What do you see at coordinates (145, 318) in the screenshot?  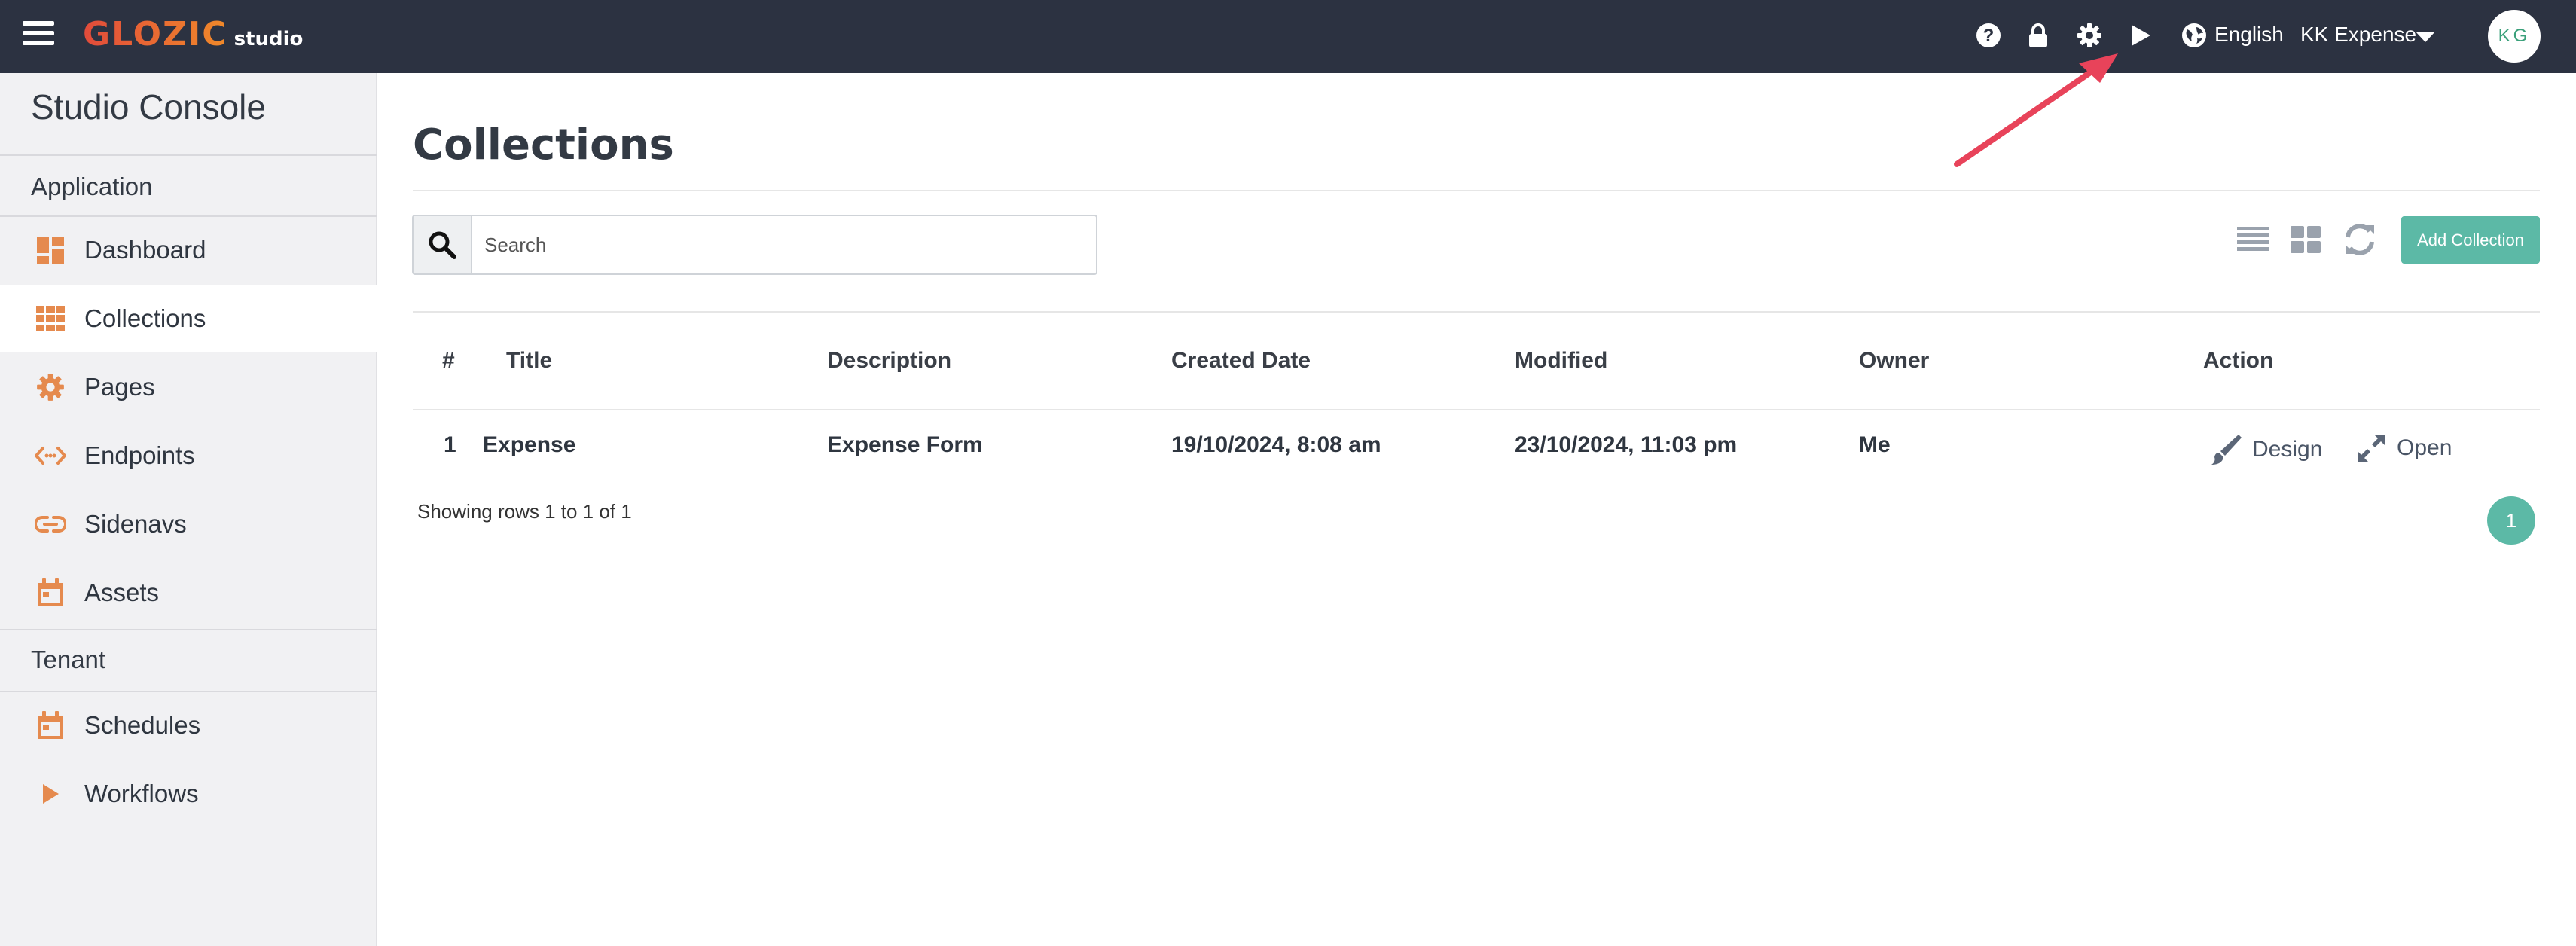 I see `sidebar-item-label: Collections` at bounding box center [145, 318].